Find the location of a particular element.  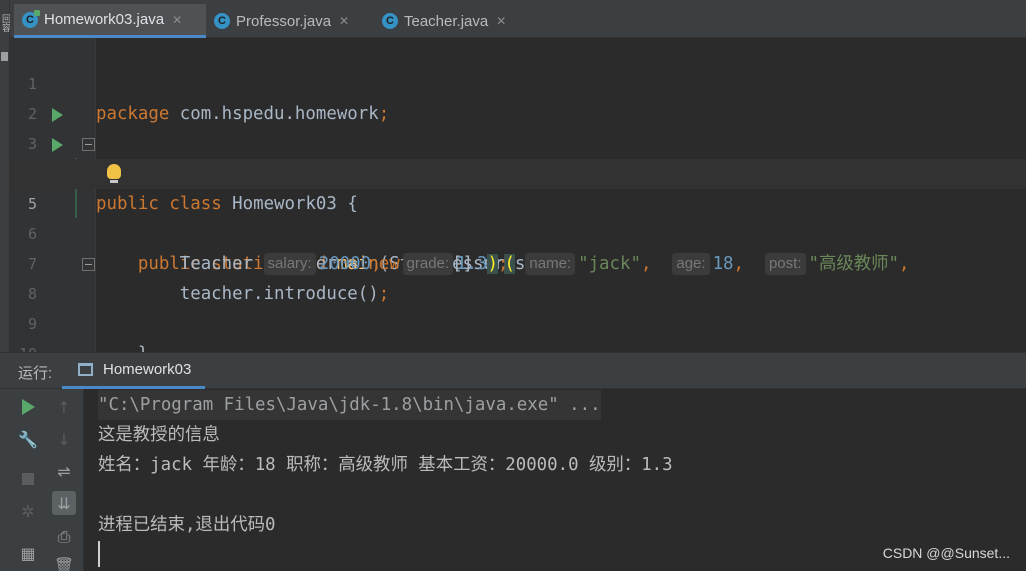

tab-professor: C Professor.java ✕ is located at coordinates (290, 21).